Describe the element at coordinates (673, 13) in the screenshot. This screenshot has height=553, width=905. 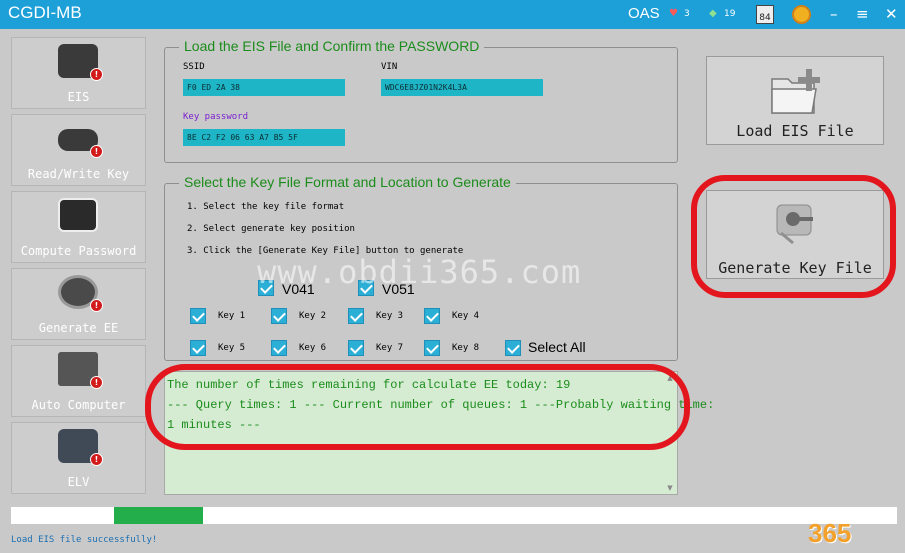
I see `heart-icon: ♥` at that location.